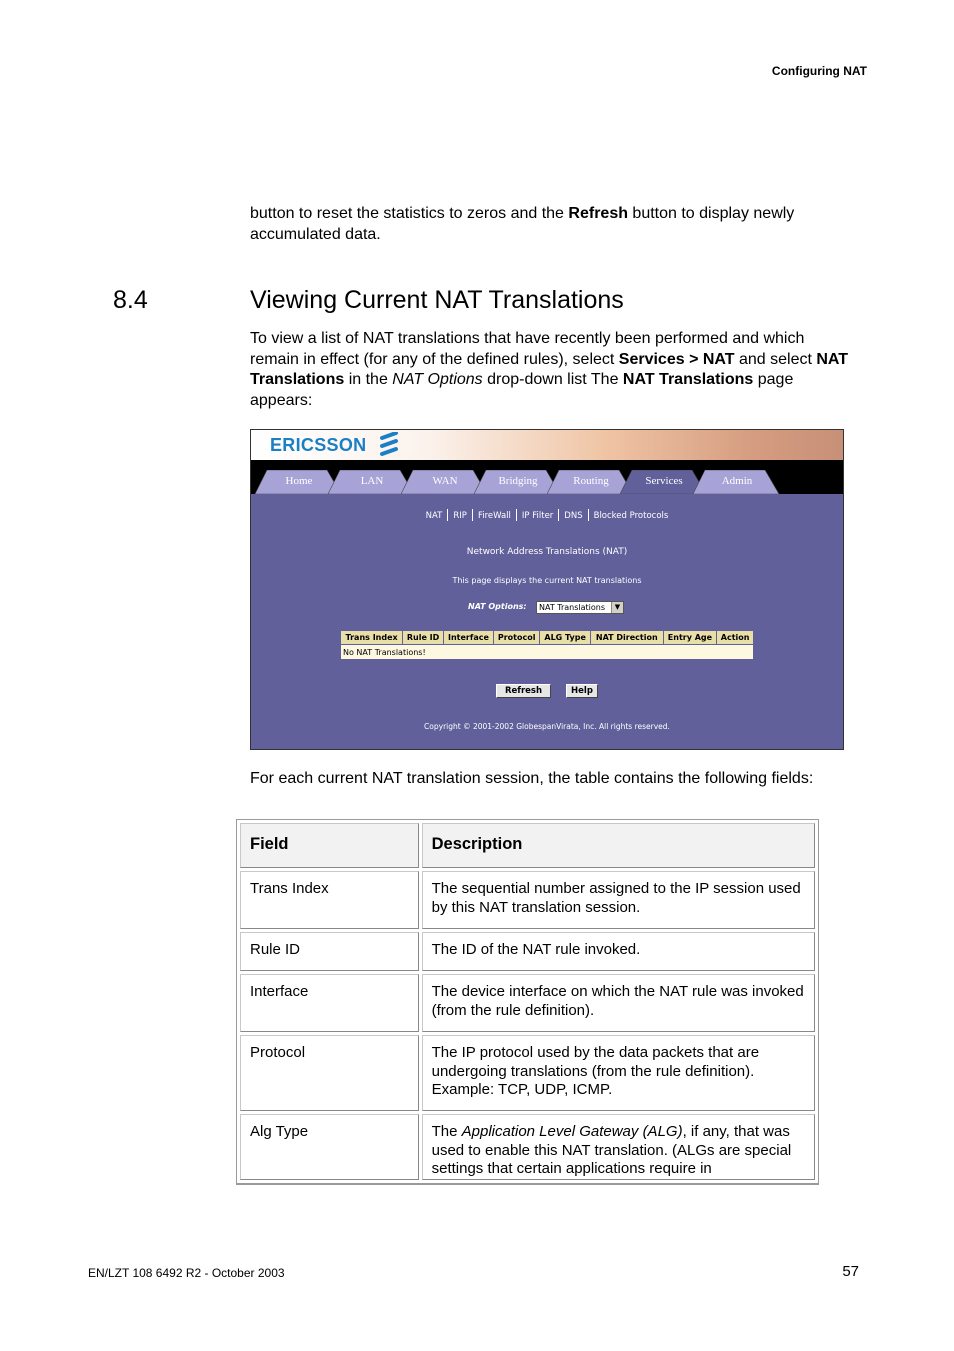 The height and width of the screenshot is (1351, 954). Describe the element at coordinates (423, 637) in the screenshot. I see `column-header: Rule ID` at that location.